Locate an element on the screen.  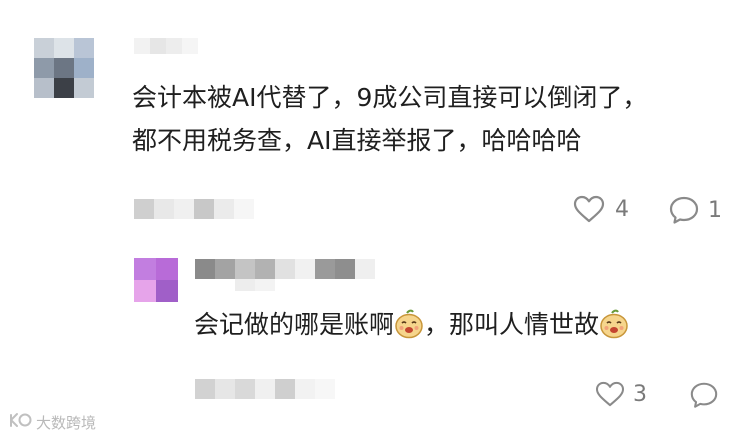
reply-button: 1 is located at coordinates (695, 210).